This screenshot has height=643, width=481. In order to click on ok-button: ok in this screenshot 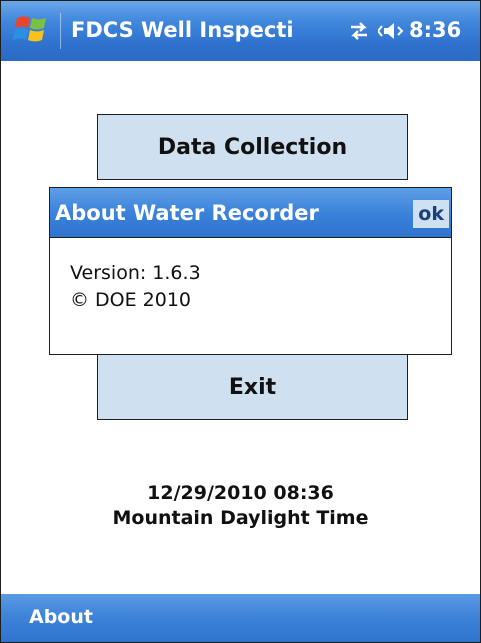, I will do `click(431, 214)`.